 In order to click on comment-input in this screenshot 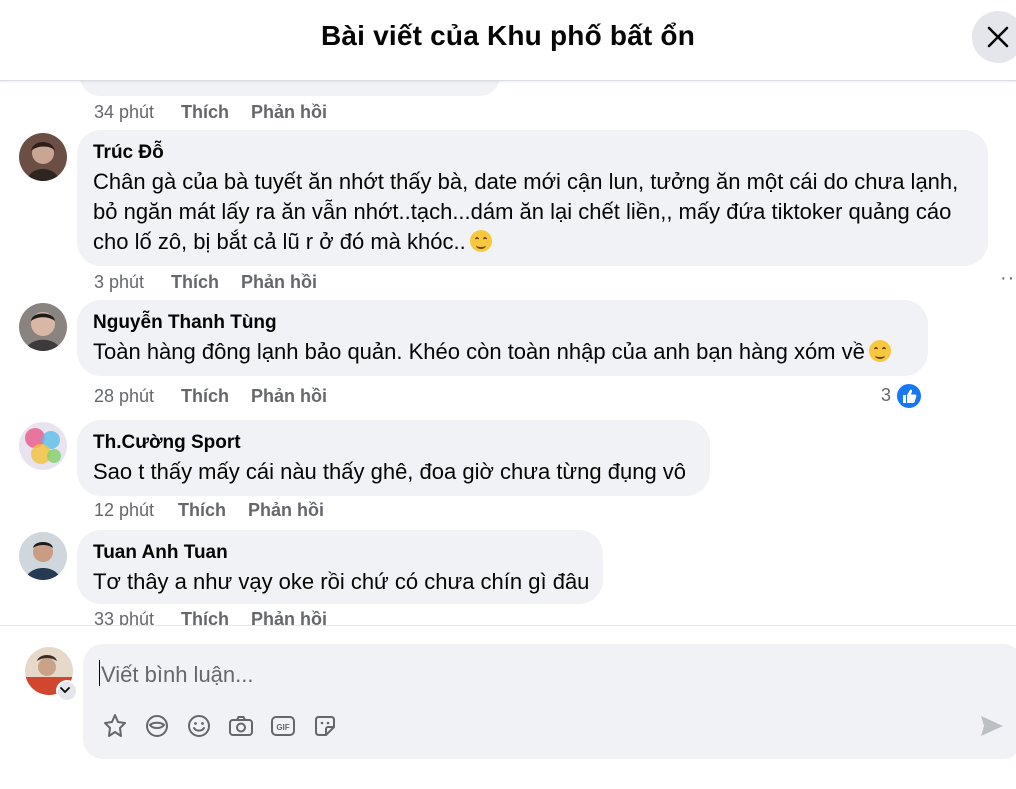, I will do `click(521, 675)`.